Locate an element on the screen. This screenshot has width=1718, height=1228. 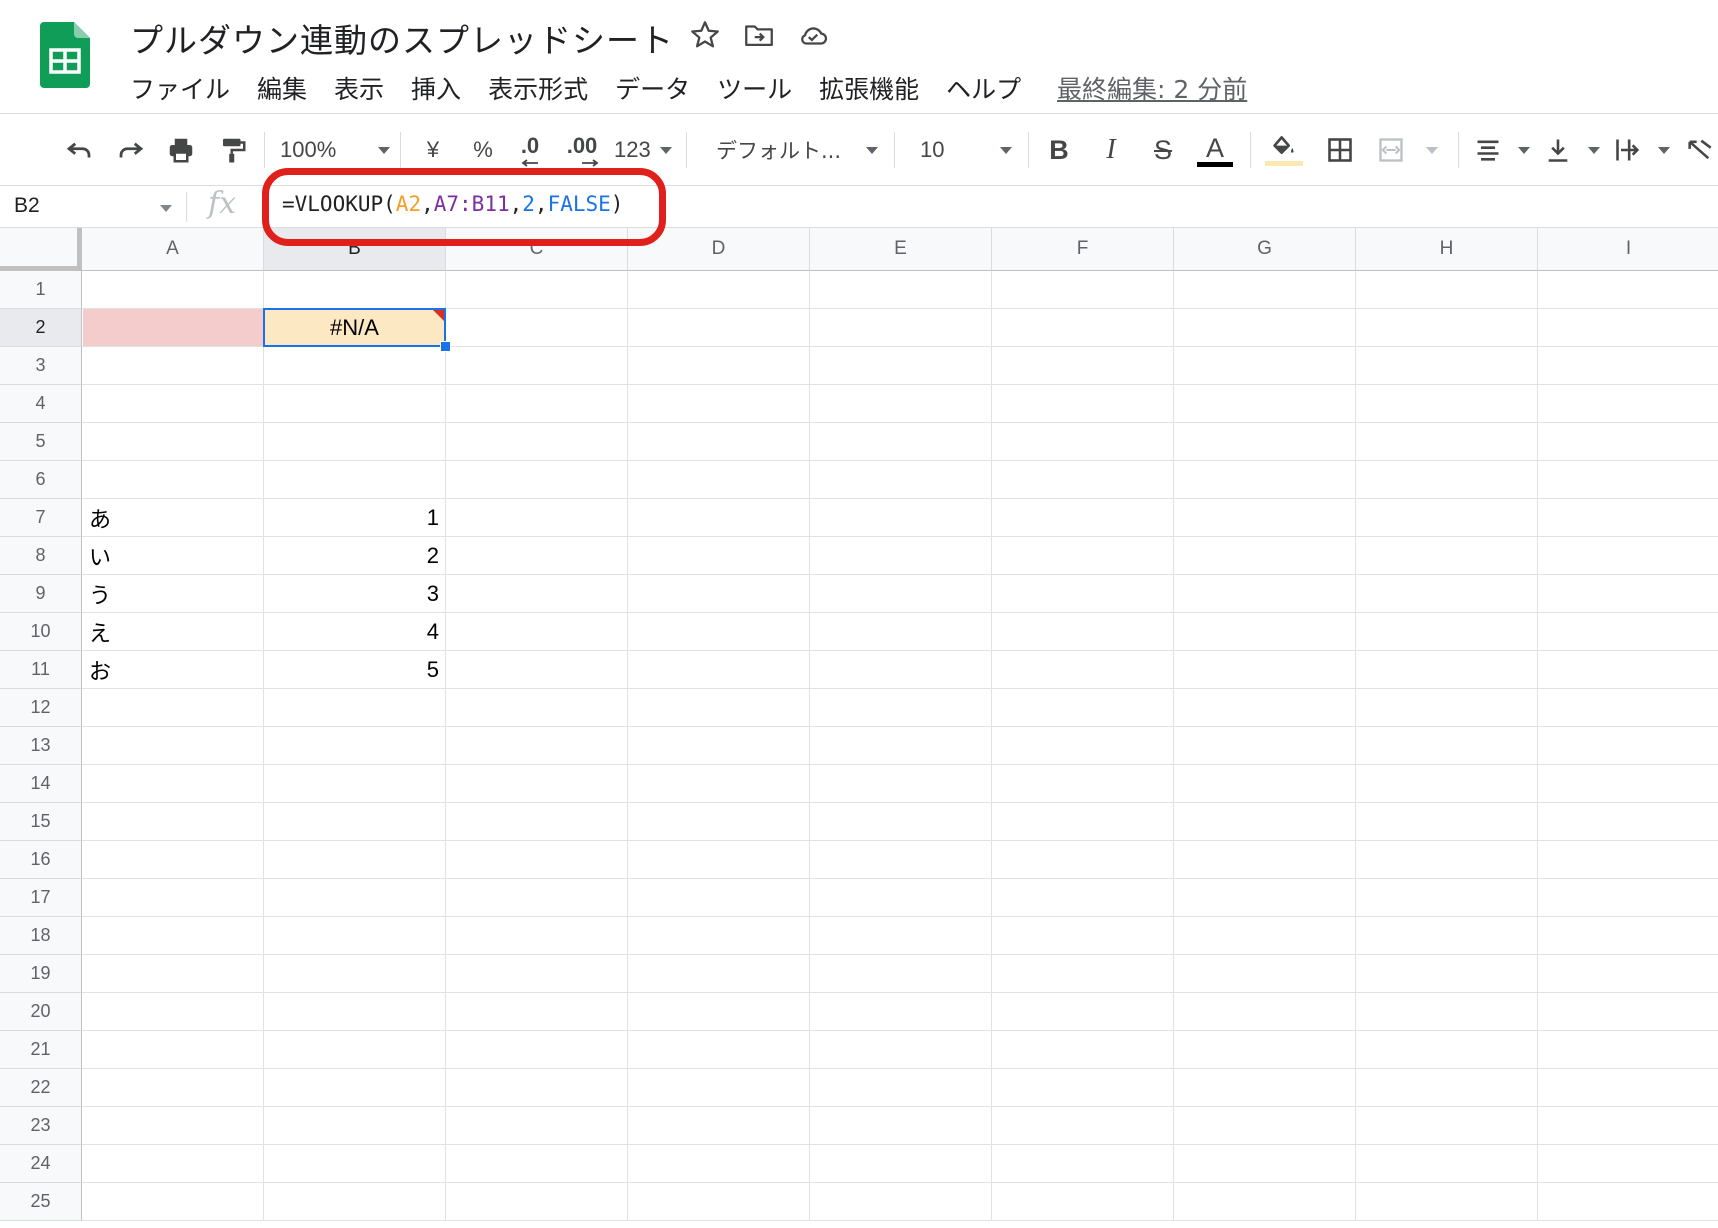
text-wrap-button is located at coordinates (1642, 150).